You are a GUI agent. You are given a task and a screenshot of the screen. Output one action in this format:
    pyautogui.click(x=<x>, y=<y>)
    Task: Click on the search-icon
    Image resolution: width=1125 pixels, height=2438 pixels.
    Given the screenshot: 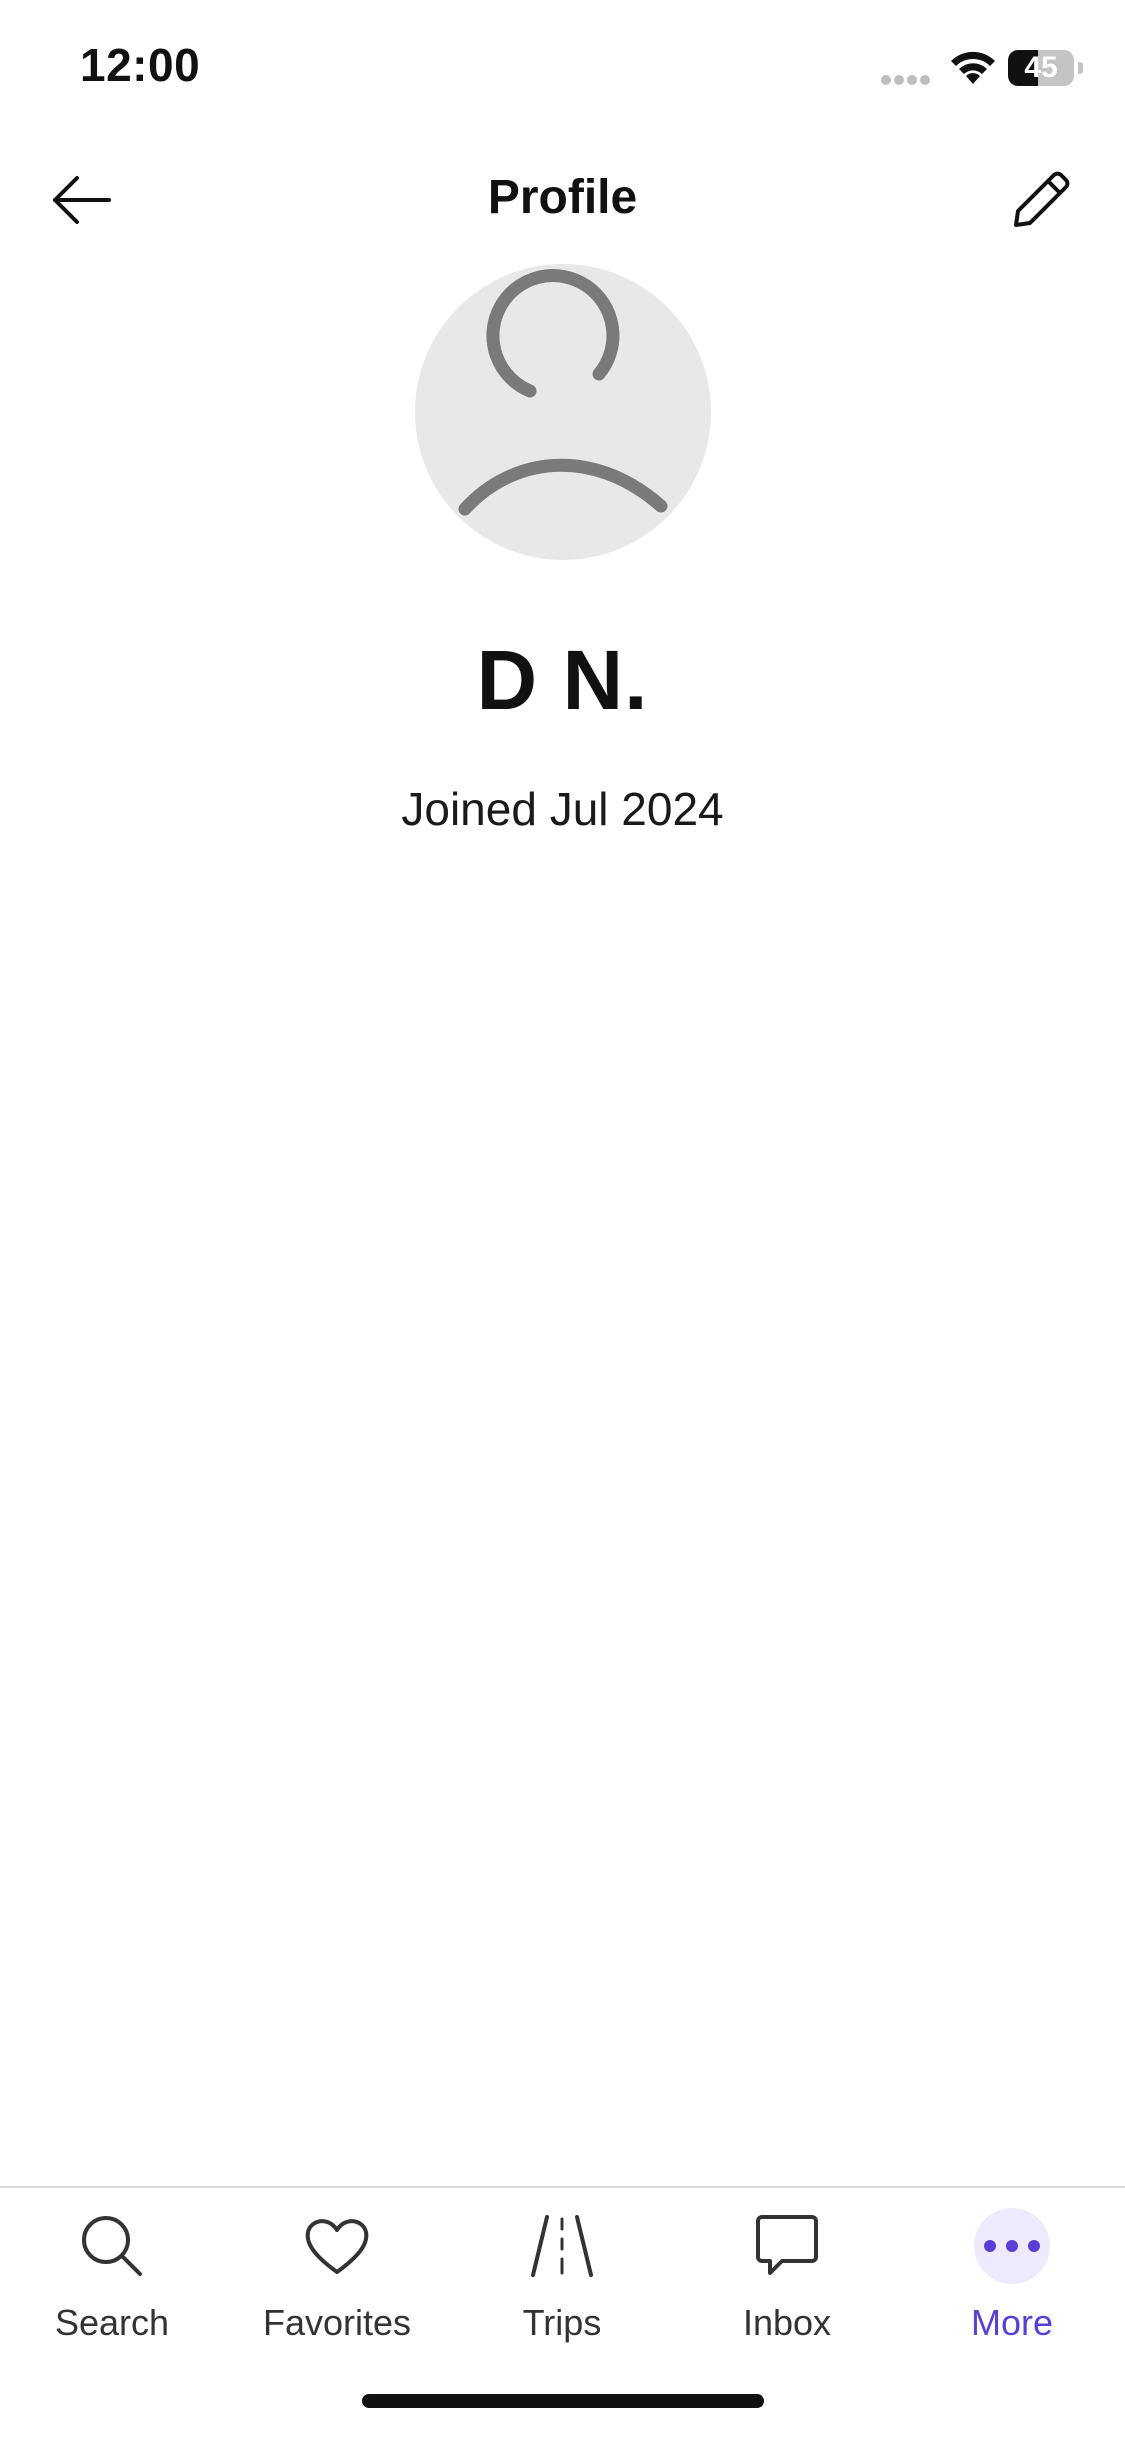 What is the action you would take?
    pyautogui.click(x=112, y=2246)
    